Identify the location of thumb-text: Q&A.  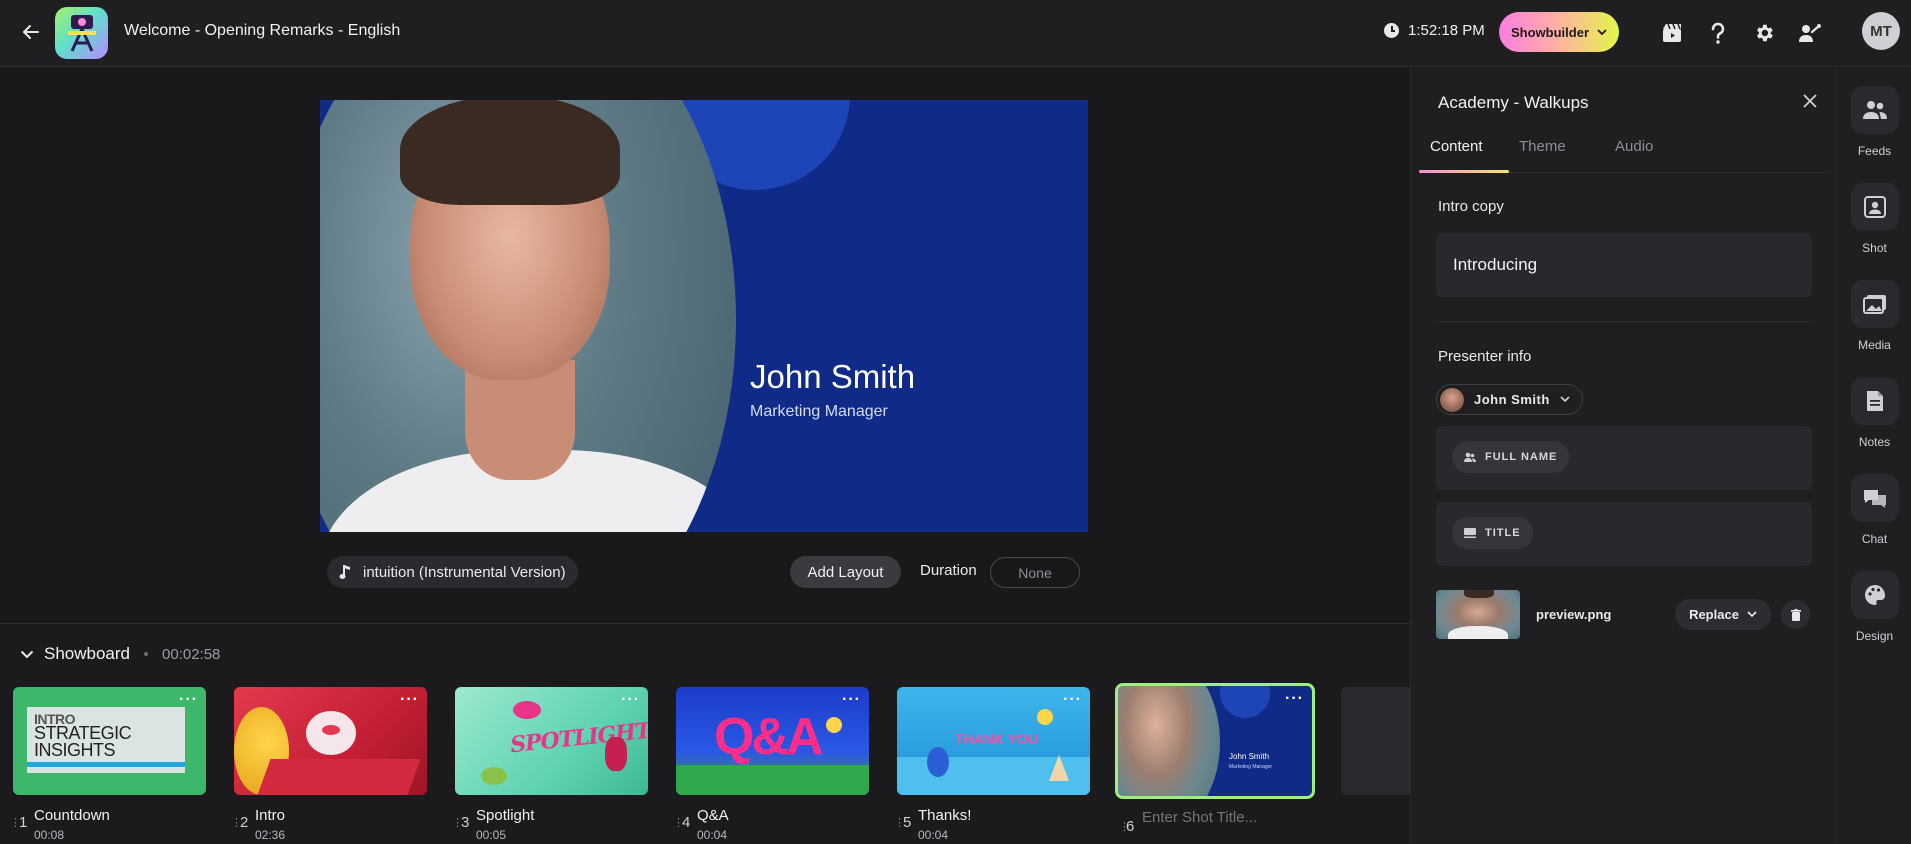
(769, 737).